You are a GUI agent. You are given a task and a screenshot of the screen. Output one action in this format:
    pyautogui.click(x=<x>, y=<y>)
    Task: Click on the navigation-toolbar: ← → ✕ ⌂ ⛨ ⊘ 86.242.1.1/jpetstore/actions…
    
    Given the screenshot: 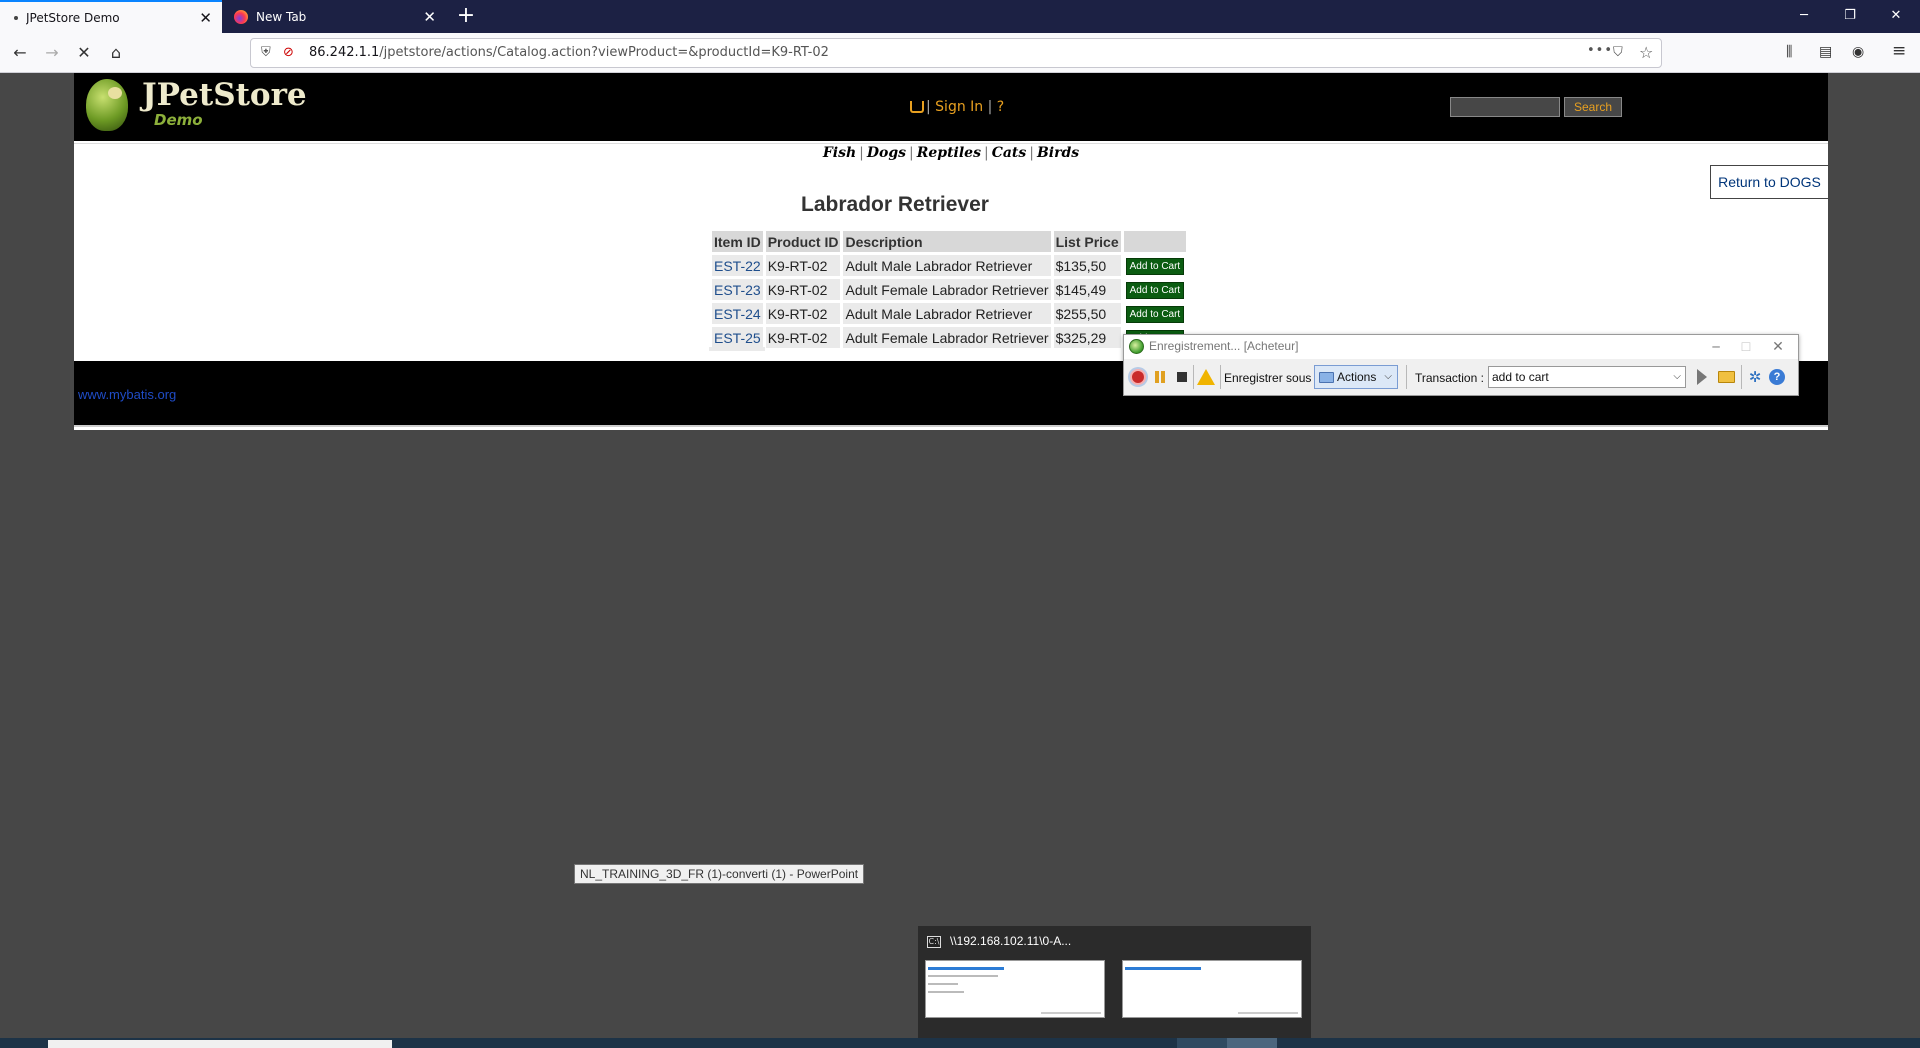 What is the action you would take?
    pyautogui.click(x=960, y=53)
    